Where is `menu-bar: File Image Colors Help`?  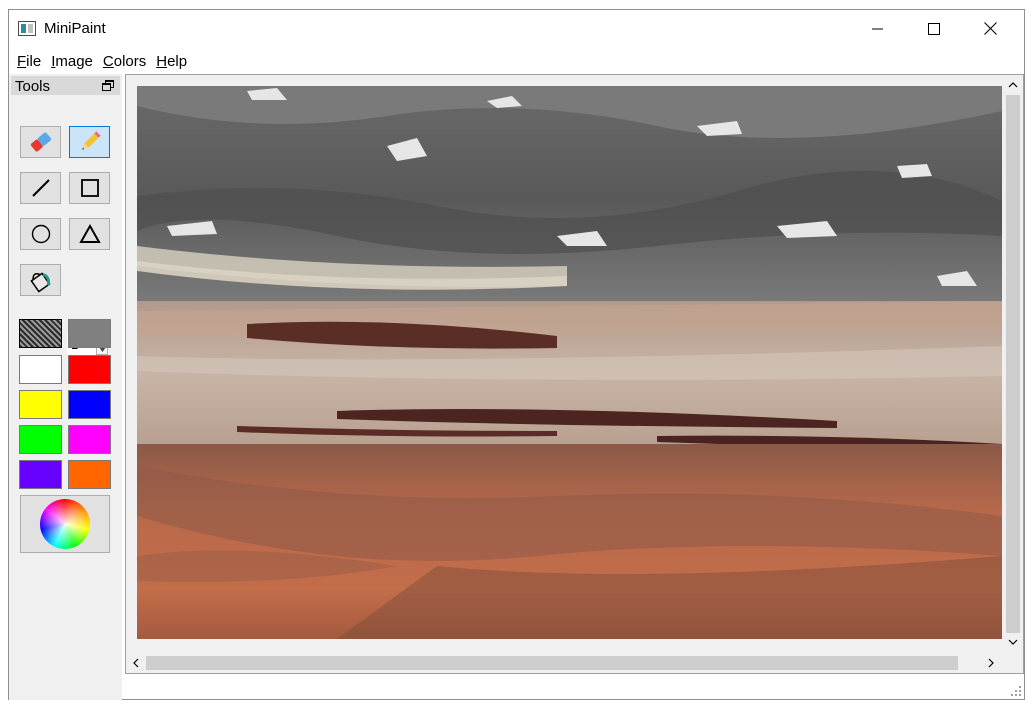 menu-bar: File Image Colors Help is located at coordinates (100, 61).